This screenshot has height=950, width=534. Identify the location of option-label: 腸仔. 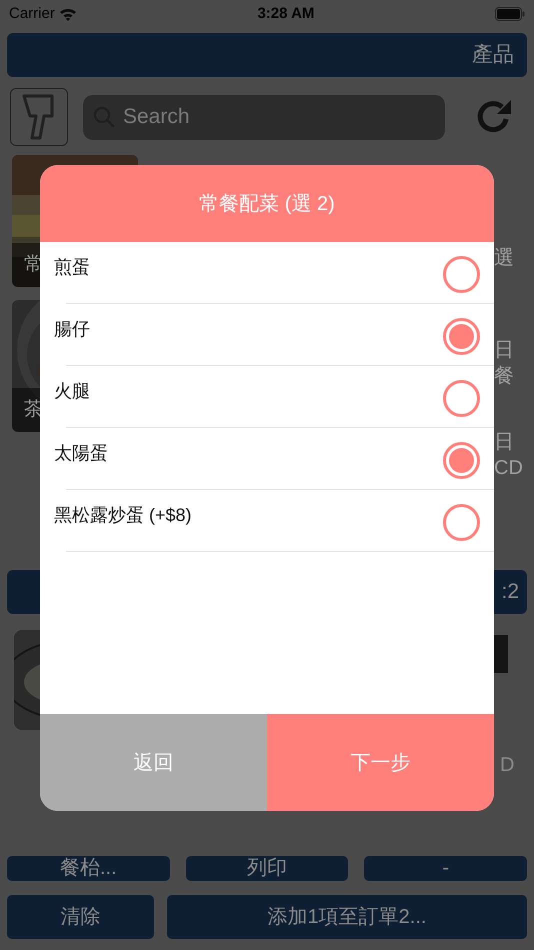
(72, 329).